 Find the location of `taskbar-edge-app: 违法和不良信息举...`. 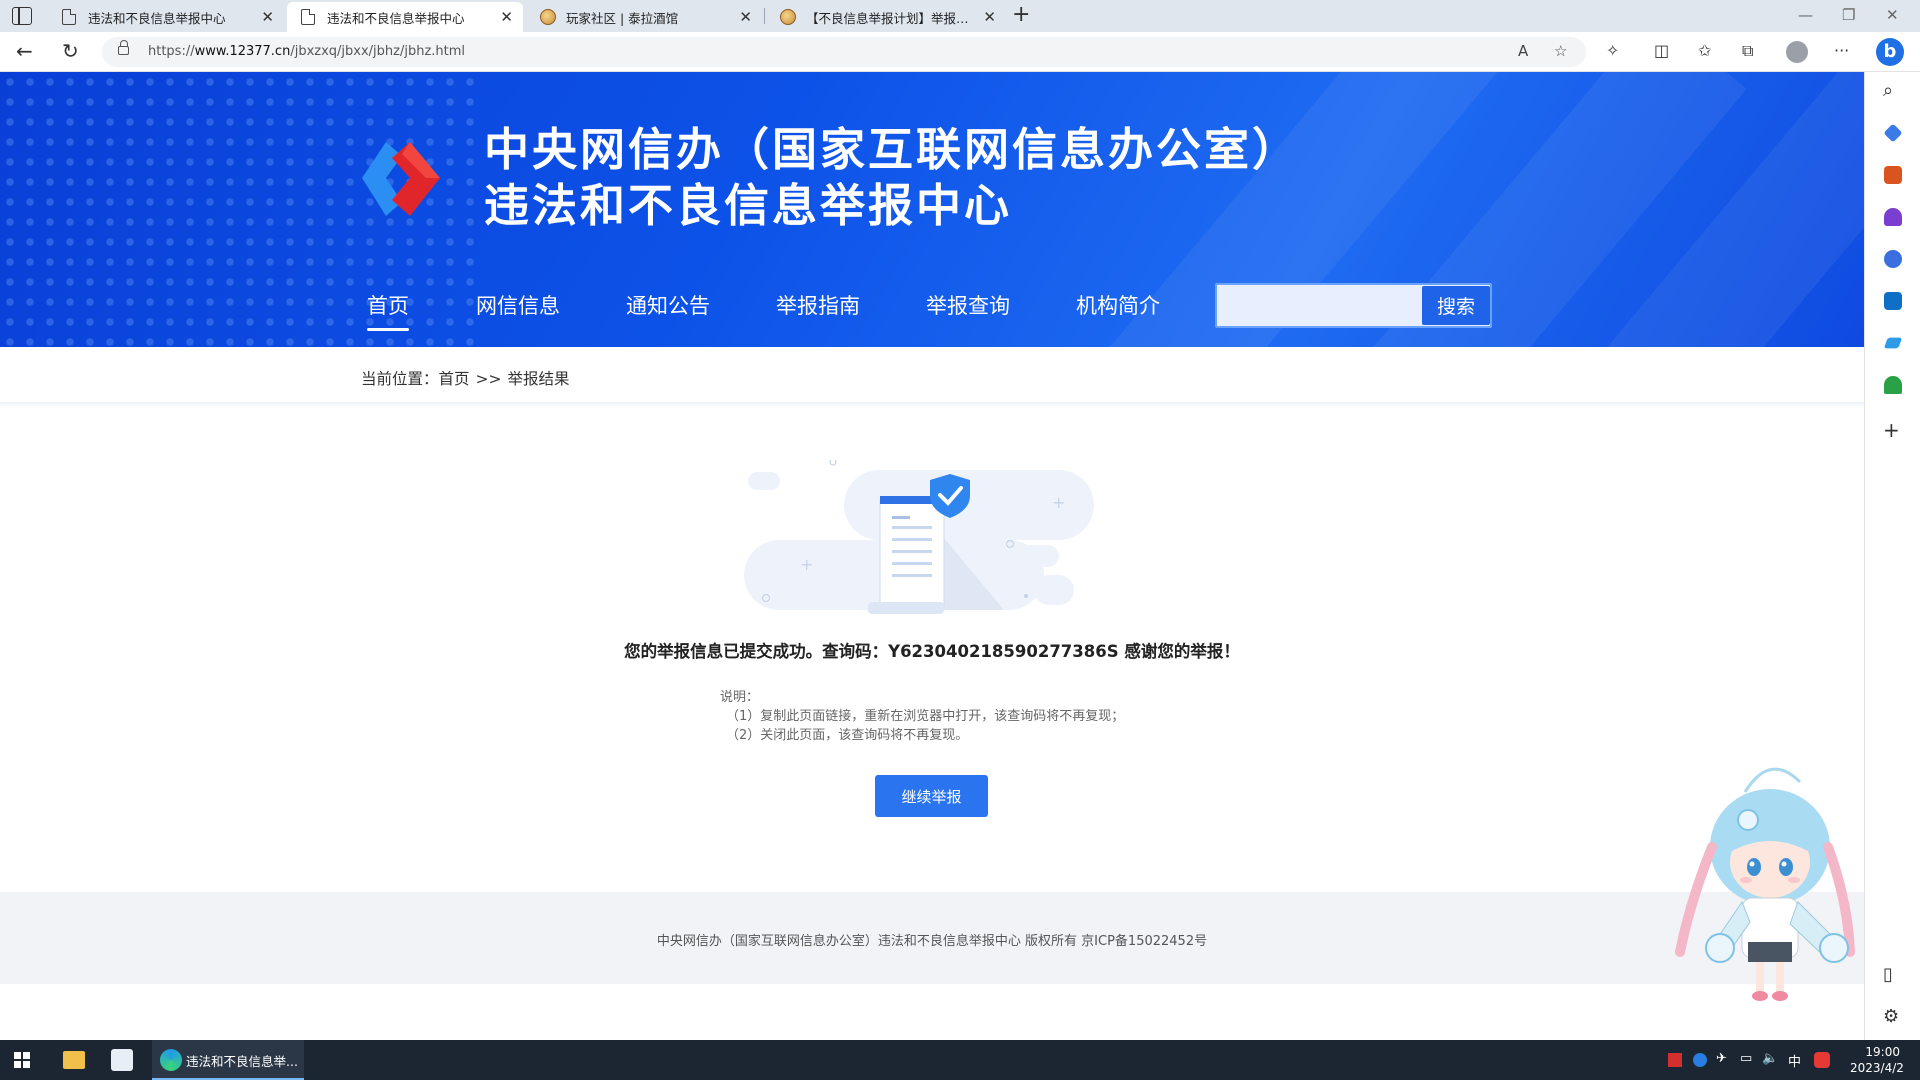

taskbar-edge-app: 违法和不良信息举... is located at coordinates (228, 1060).